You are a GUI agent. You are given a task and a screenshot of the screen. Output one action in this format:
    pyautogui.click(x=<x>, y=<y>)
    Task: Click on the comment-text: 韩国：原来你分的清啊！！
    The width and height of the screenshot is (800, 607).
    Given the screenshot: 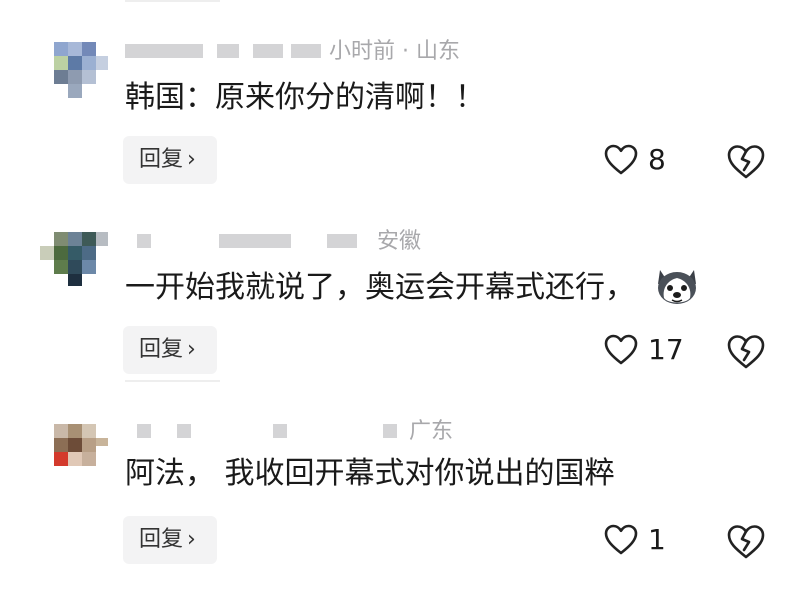 What is the action you would take?
    pyautogui.click(x=305, y=97)
    